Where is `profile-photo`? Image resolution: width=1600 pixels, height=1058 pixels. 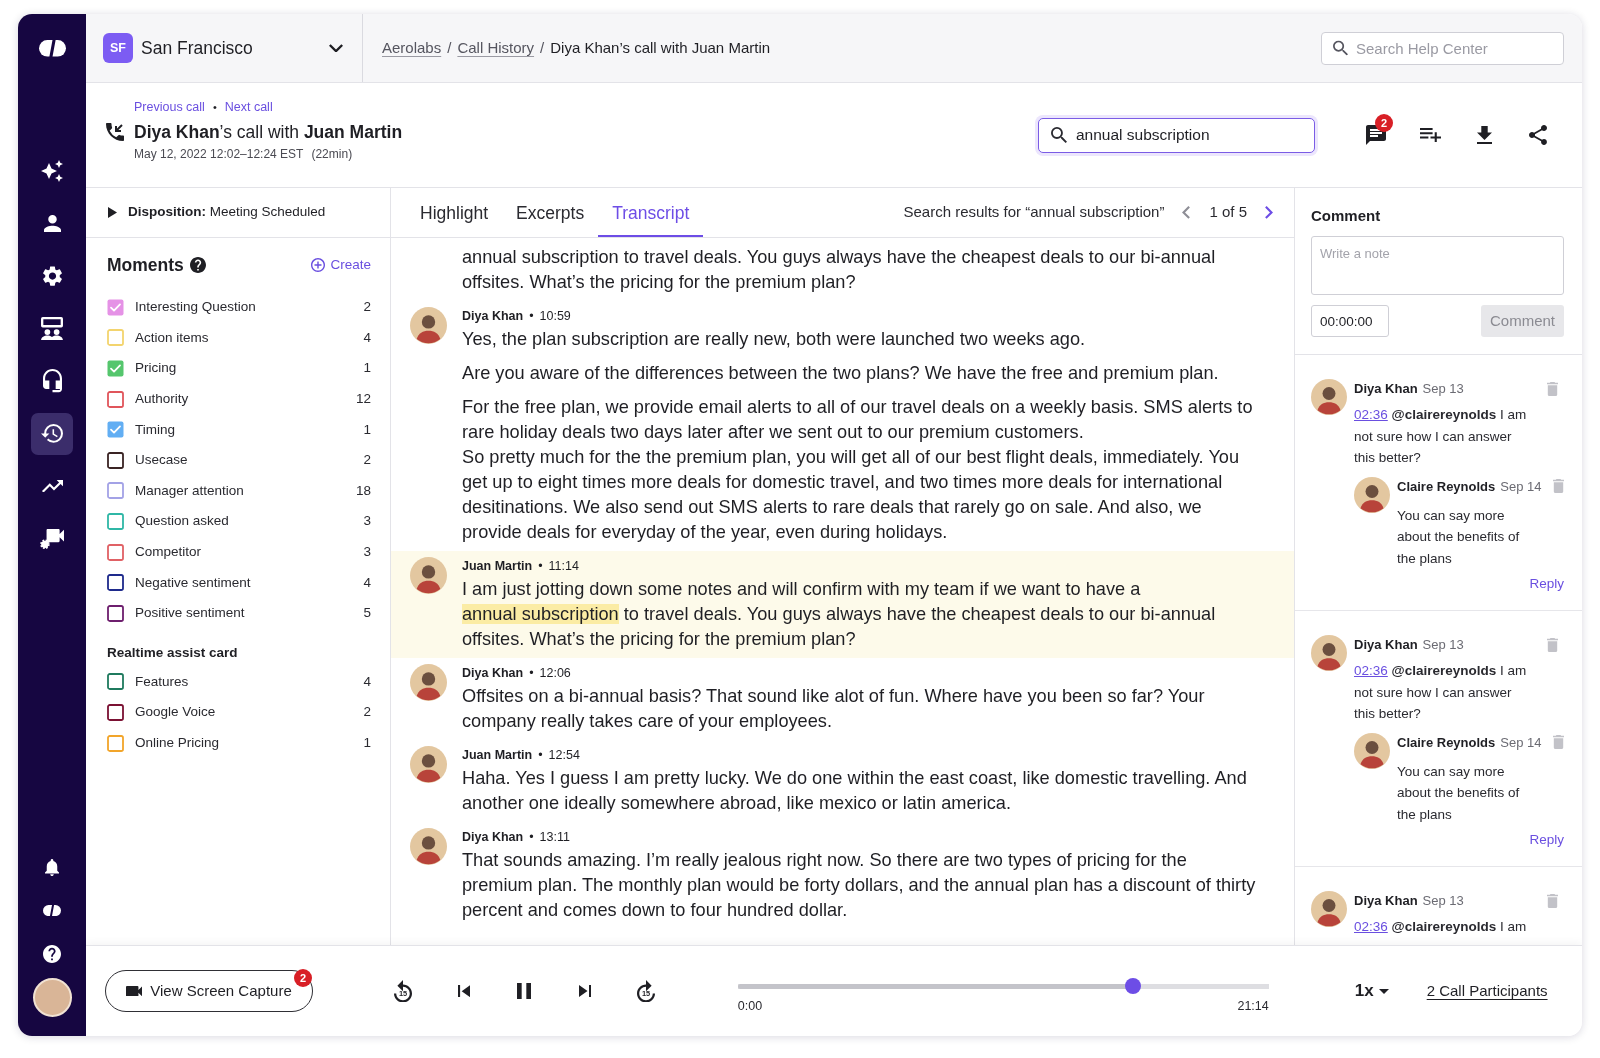 profile-photo is located at coordinates (52, 997).